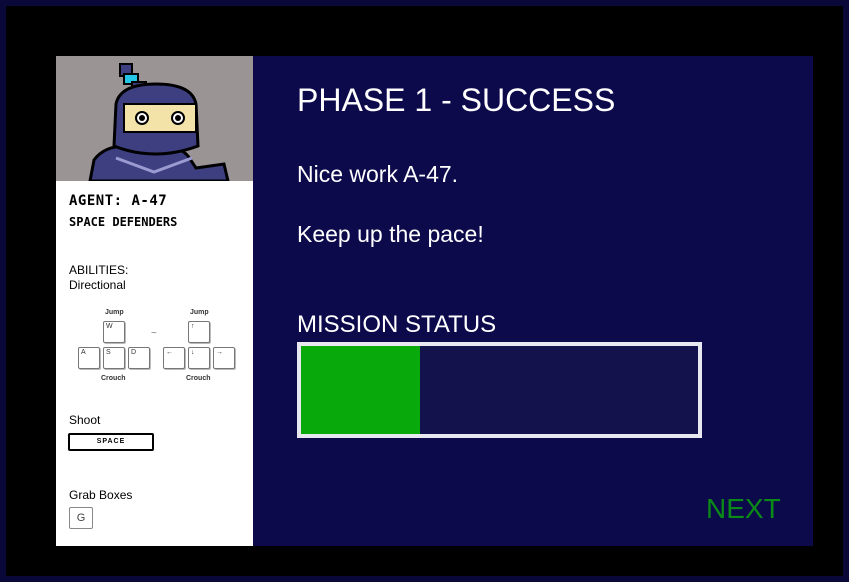  Describe the element at coordinates (224, 358) in the screenshot. I see `key-arrow-right: →` at that location.